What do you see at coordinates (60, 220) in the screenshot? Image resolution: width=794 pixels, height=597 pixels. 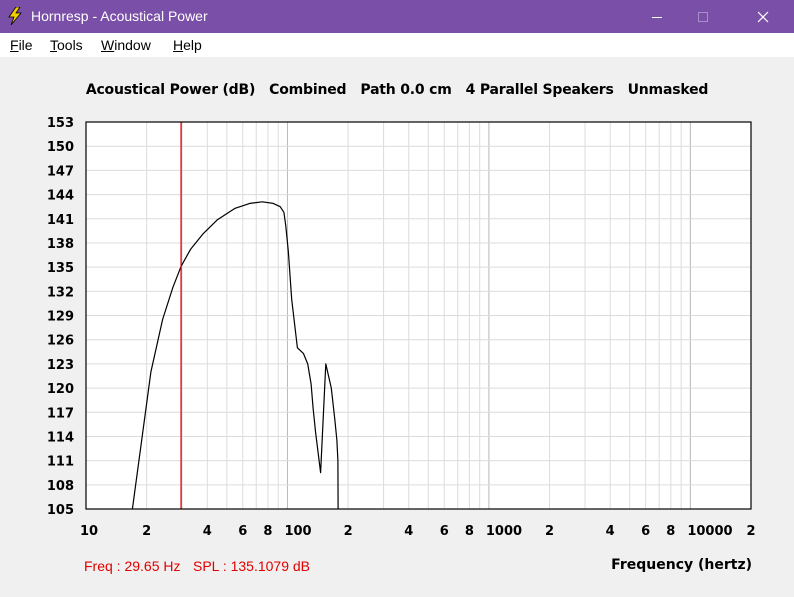 I see `y-tick-label: 141` at bounding box center [60, 220].